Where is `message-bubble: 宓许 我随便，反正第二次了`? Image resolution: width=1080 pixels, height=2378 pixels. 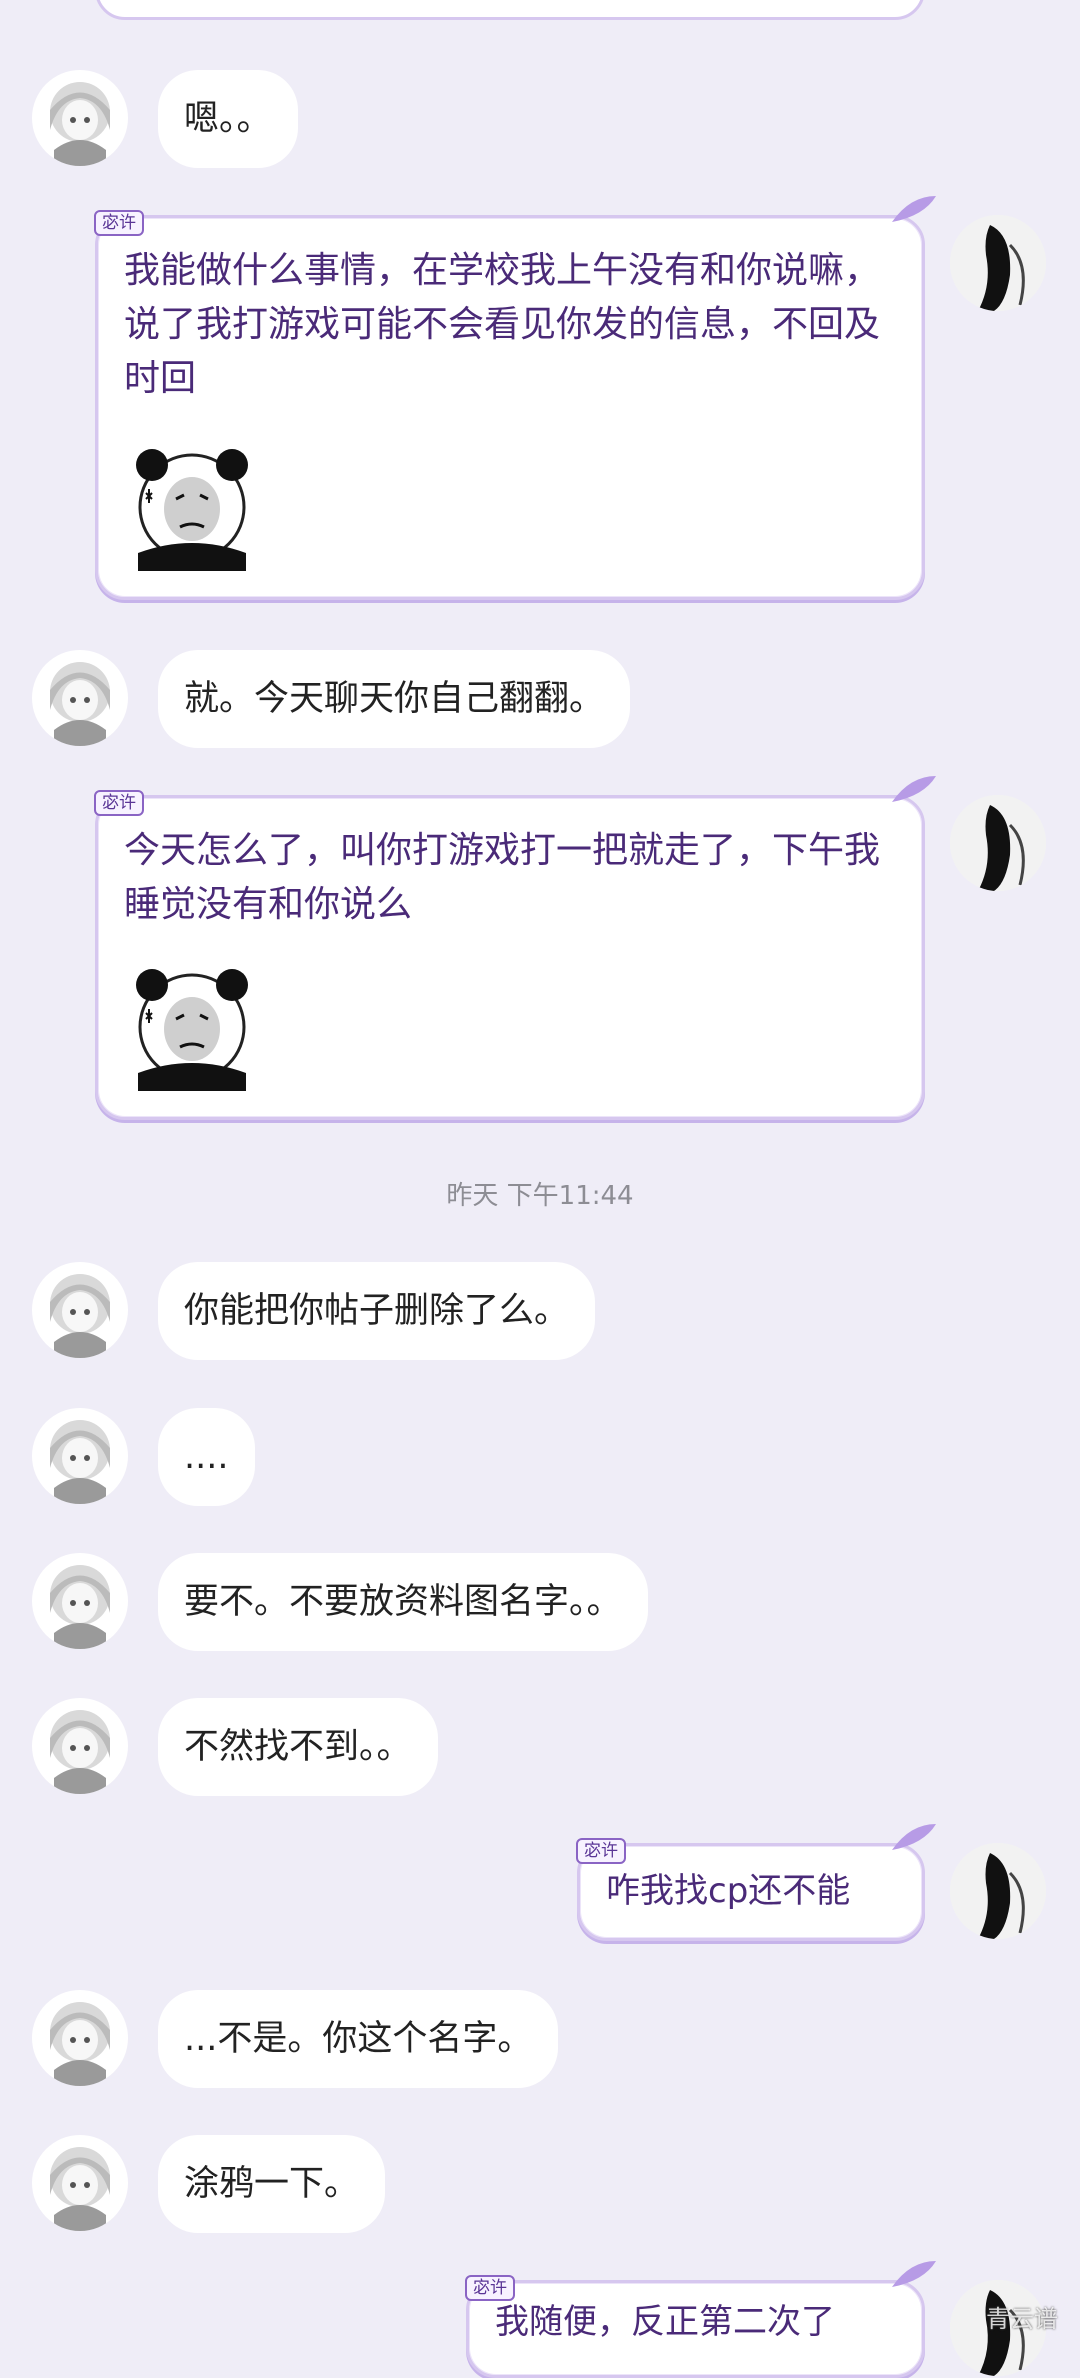
message-bubble: 宓许 我随便，反正第二次了 is located at coordinates (700, 2319).